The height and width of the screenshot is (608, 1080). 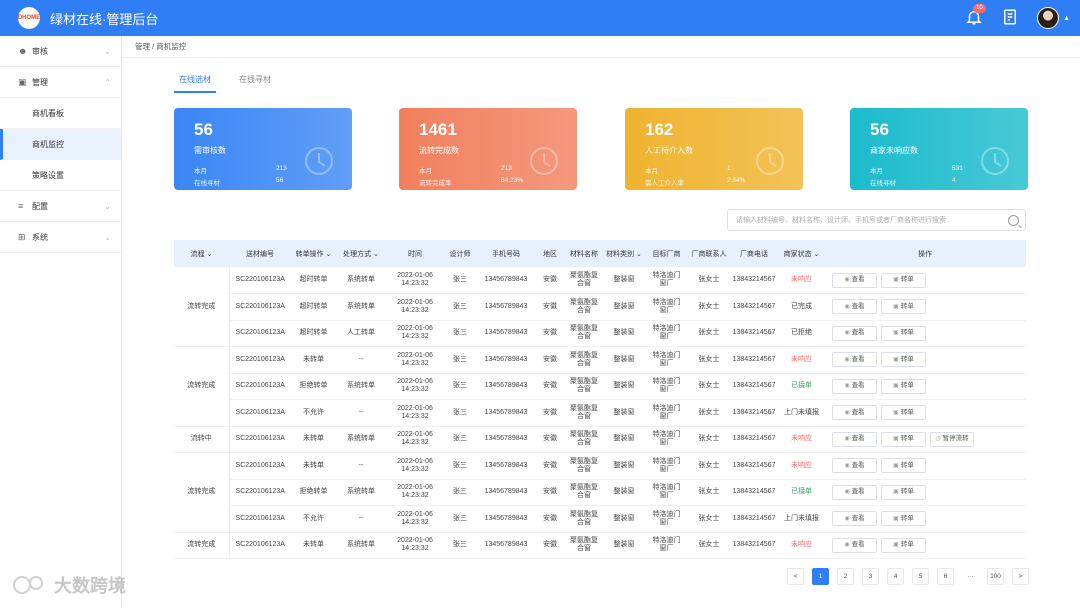 What do you see at coordinates (801, 307) in the screenshot?
I see `merchant-status: 已完成` at bounding box center [801, 307].